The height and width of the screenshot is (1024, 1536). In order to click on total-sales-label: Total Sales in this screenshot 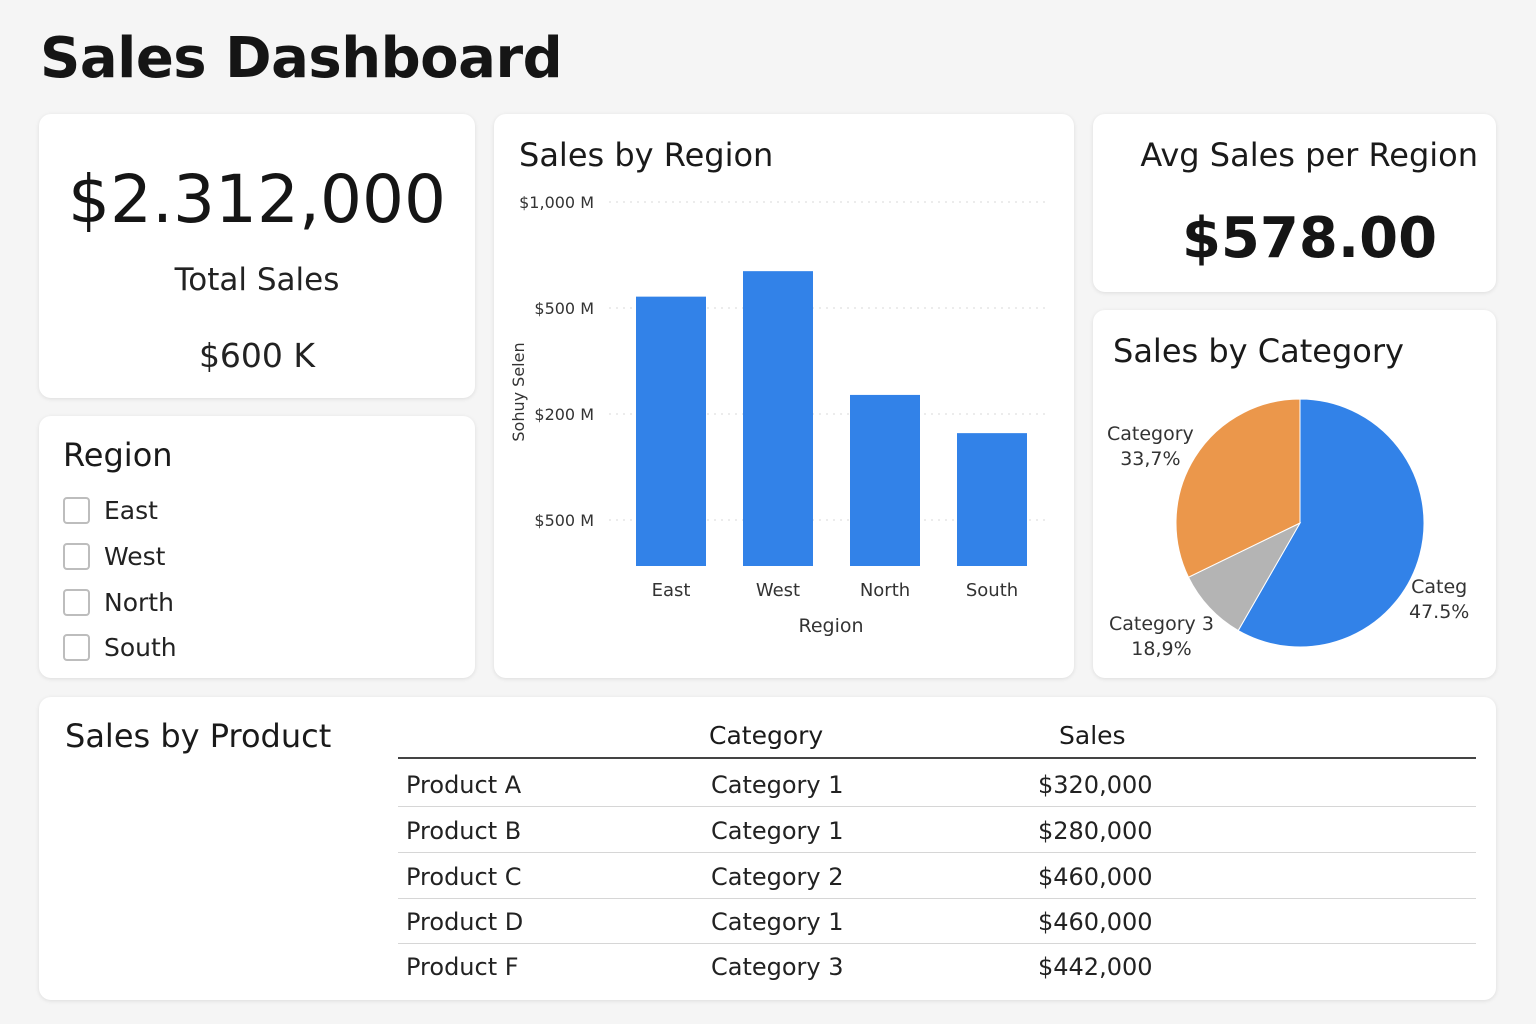, I will do `click(257, 280)`.